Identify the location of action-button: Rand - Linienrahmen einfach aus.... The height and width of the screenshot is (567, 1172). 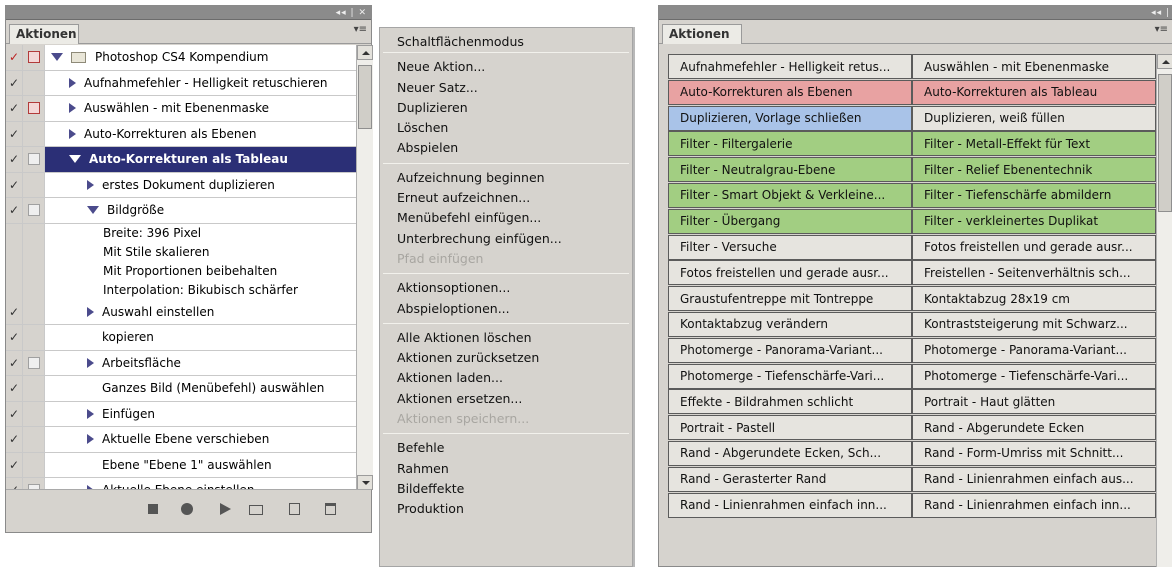
(1034, 479).